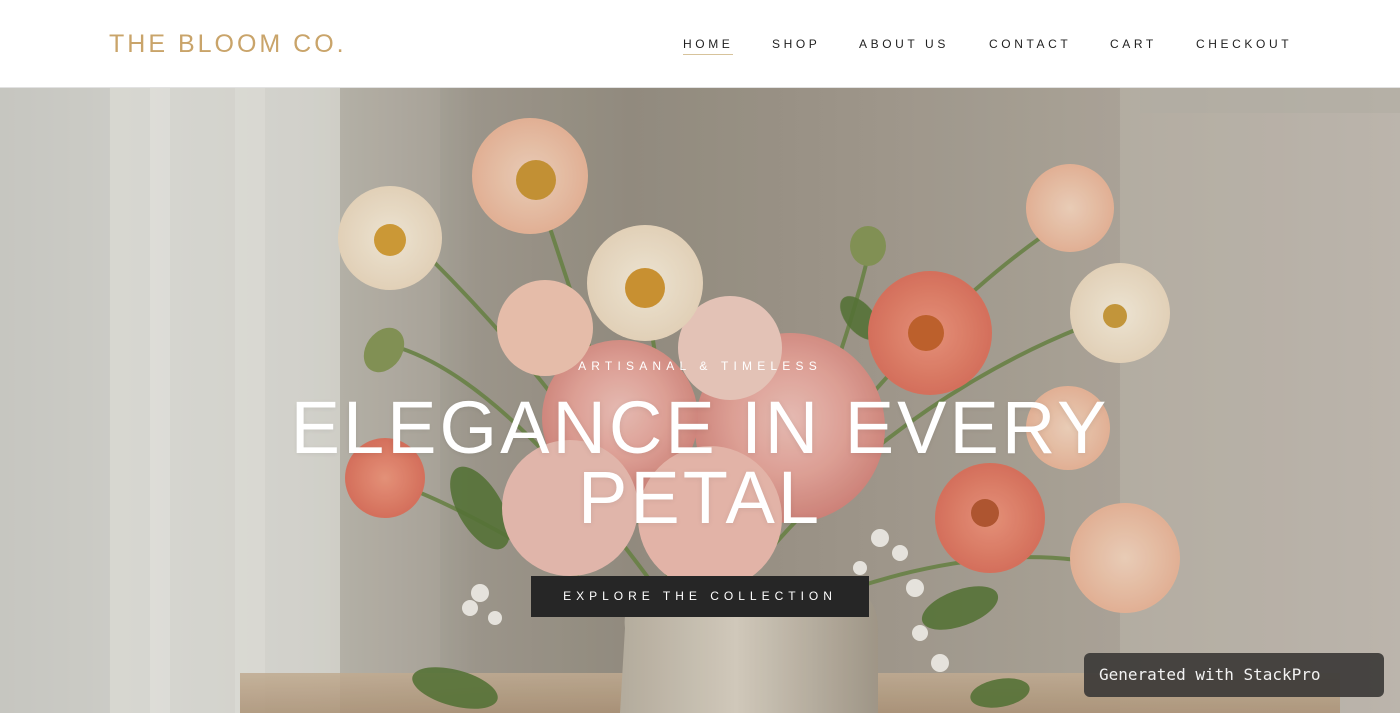 This screenshot has height=713, width=1400. I want to click on main-nav: HOME SHOP ABOUT US CONTACT CART CHECKOUT, so click(700, 47).